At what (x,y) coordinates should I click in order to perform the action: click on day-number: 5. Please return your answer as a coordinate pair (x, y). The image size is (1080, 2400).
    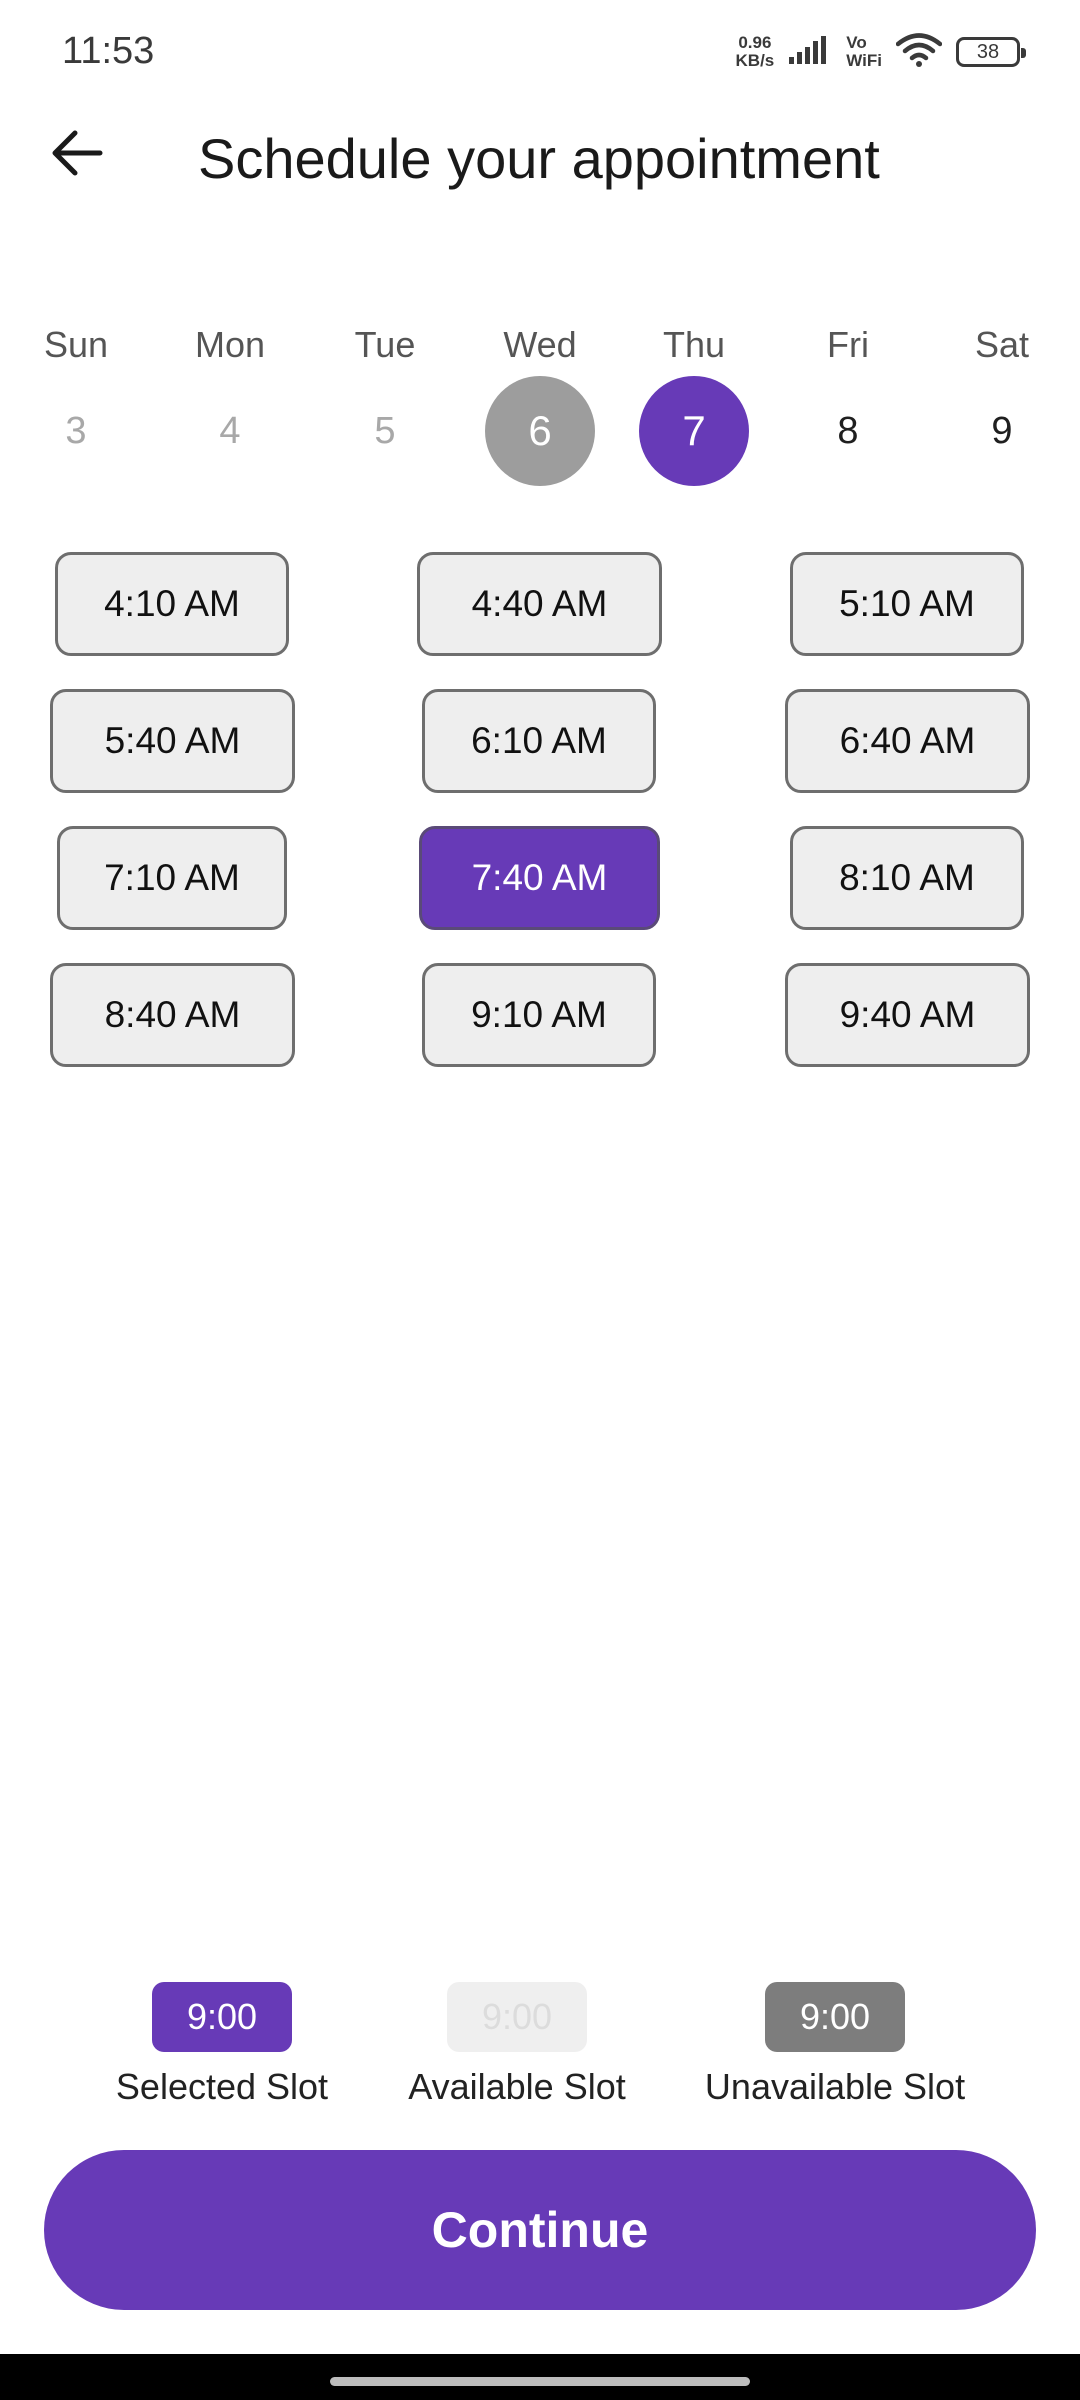
    Looking at the image, I should click on (385, 431).